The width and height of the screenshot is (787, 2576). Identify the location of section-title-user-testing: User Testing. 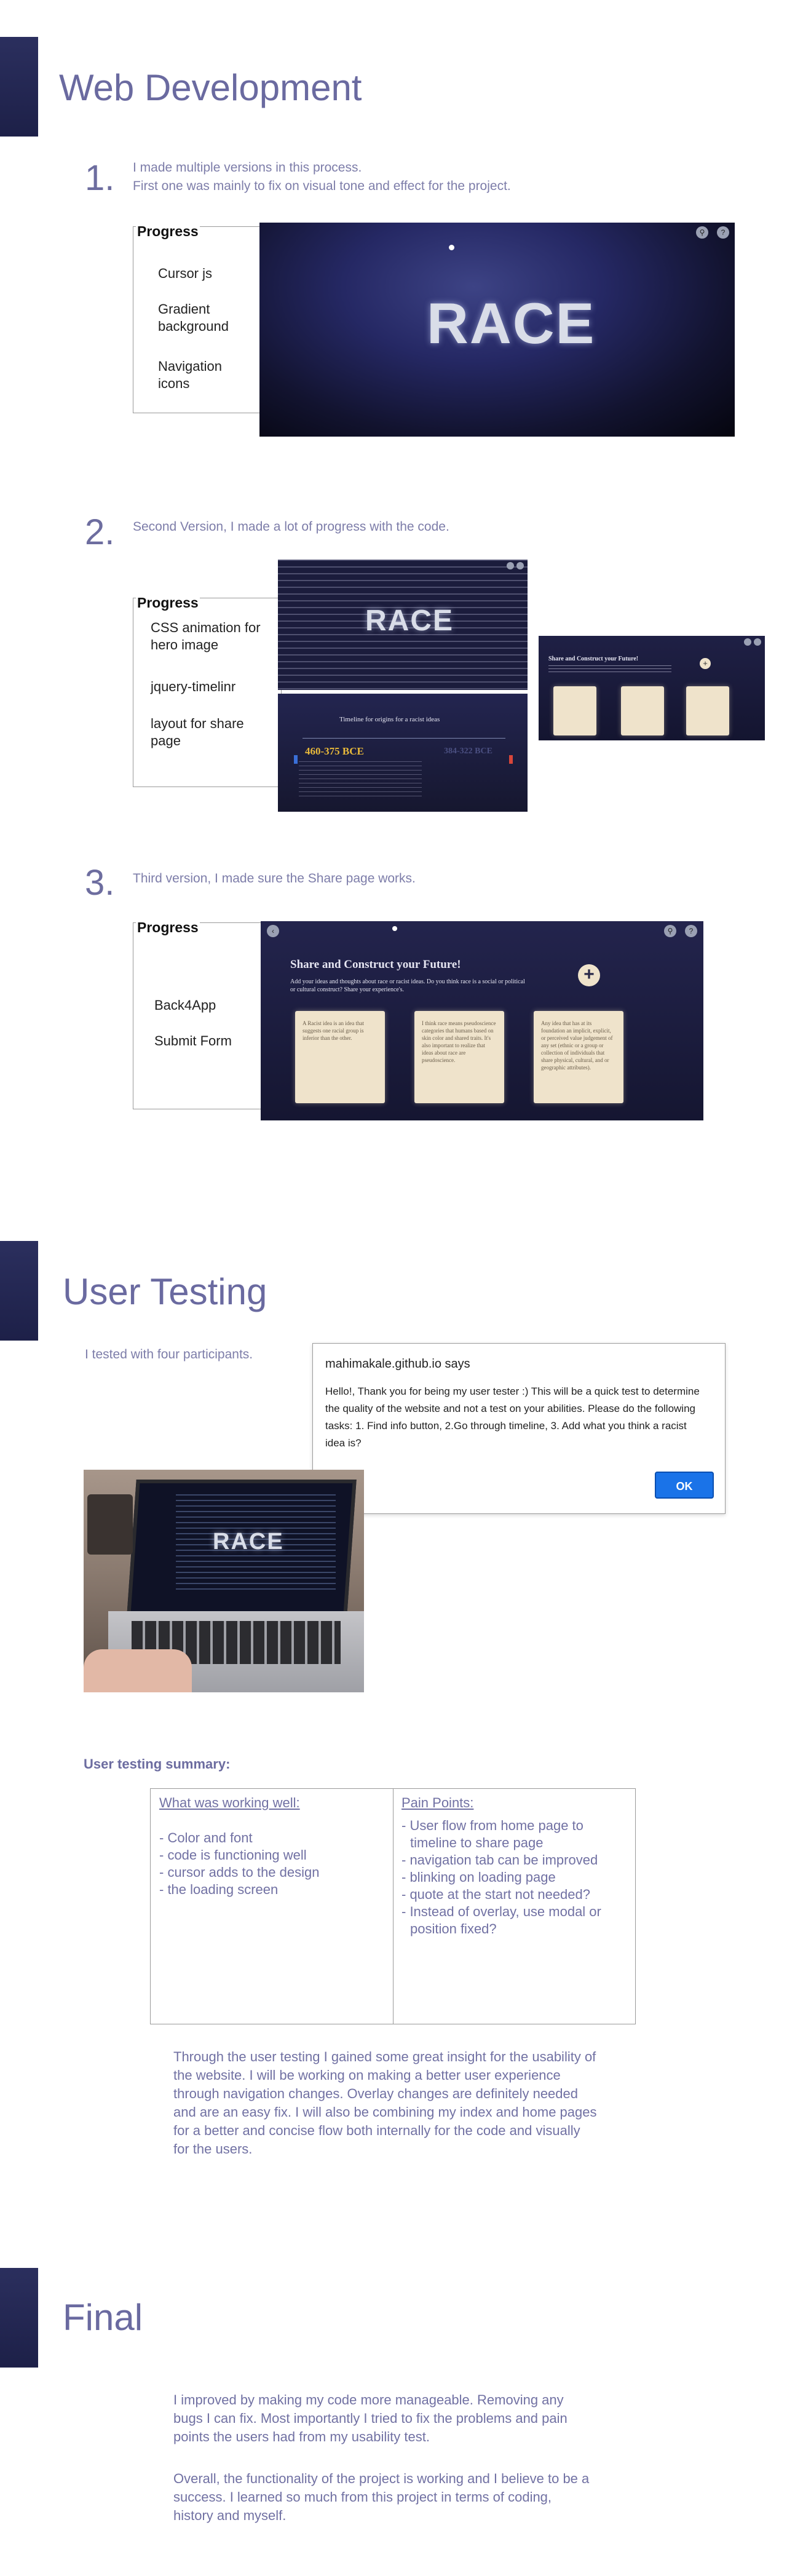
(165, 1291).